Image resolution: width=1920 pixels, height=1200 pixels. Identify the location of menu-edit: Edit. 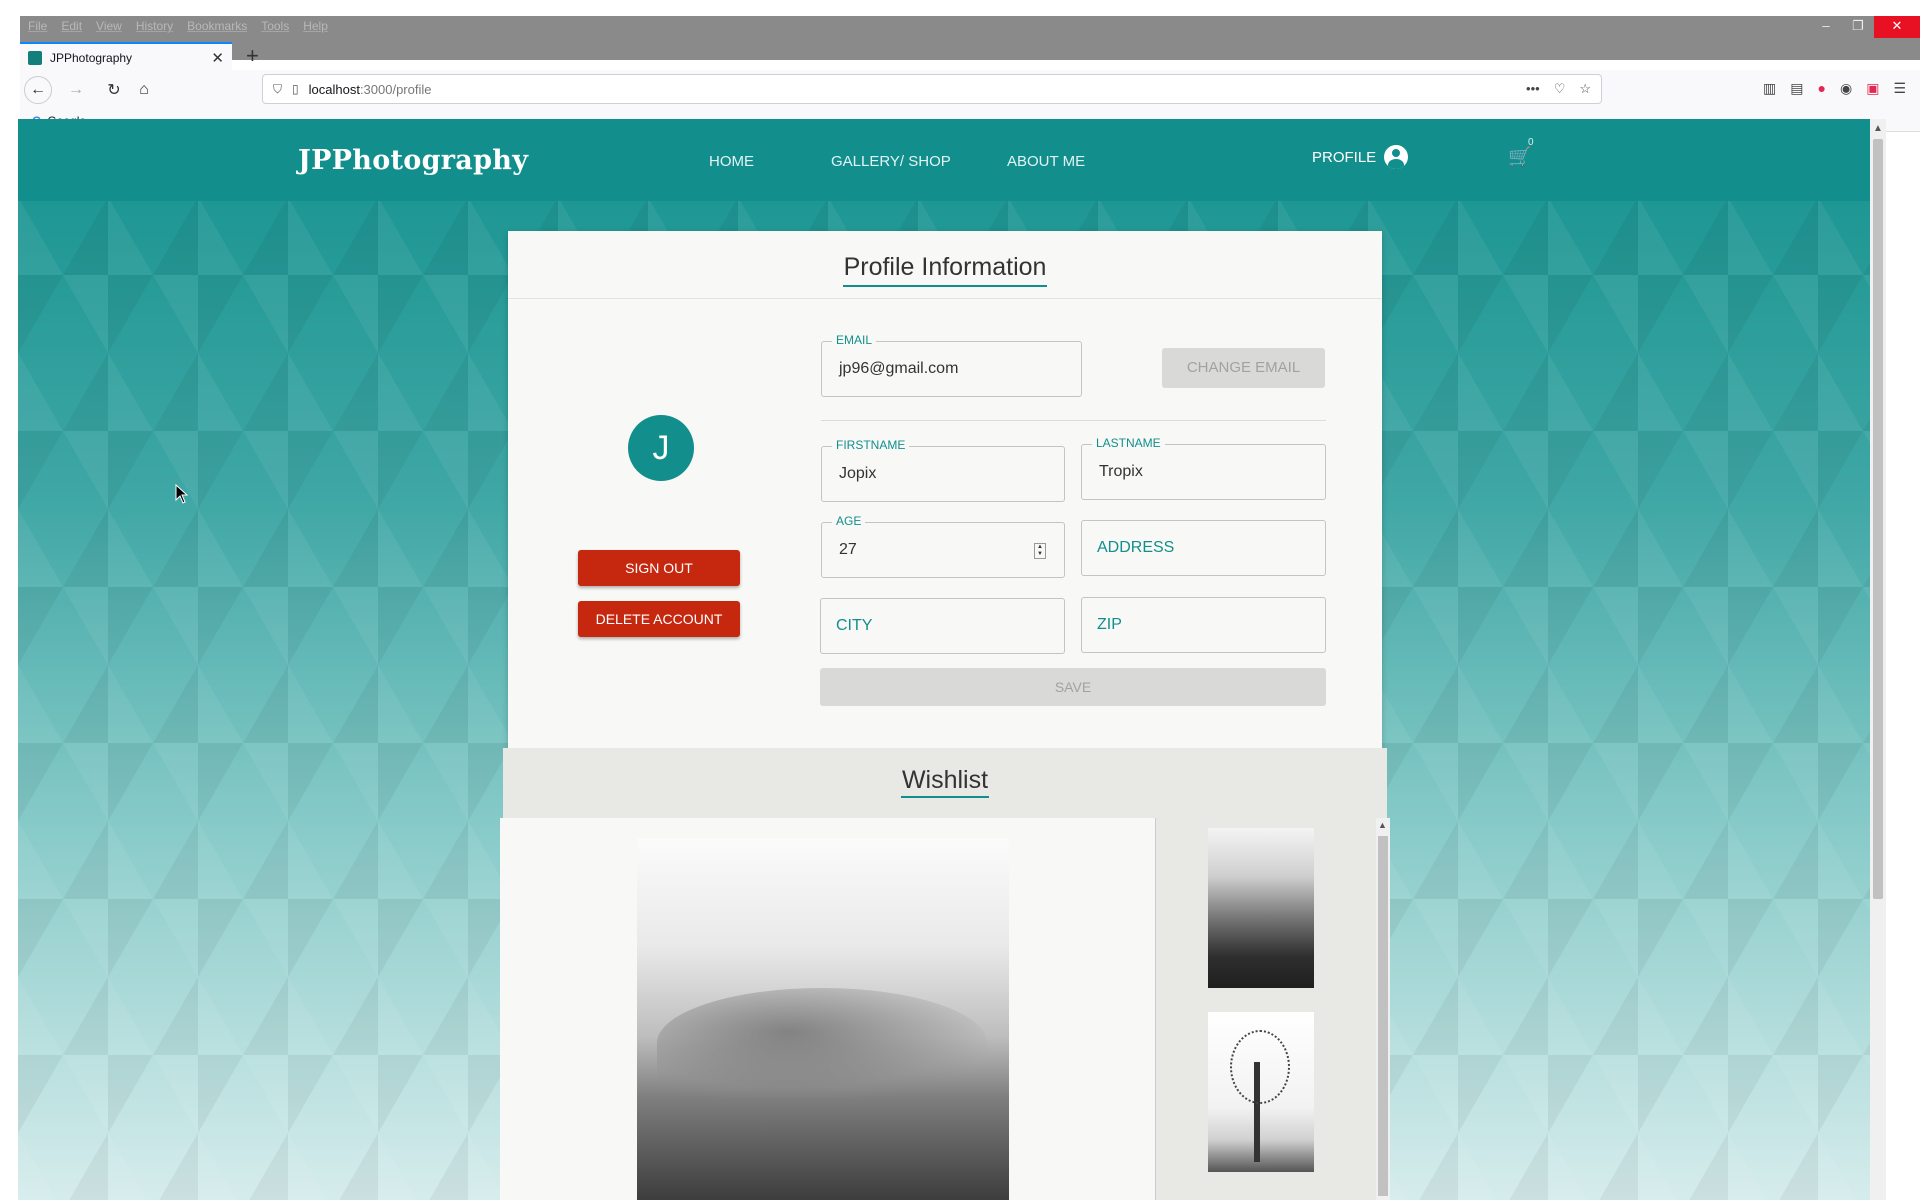
(71, 26).